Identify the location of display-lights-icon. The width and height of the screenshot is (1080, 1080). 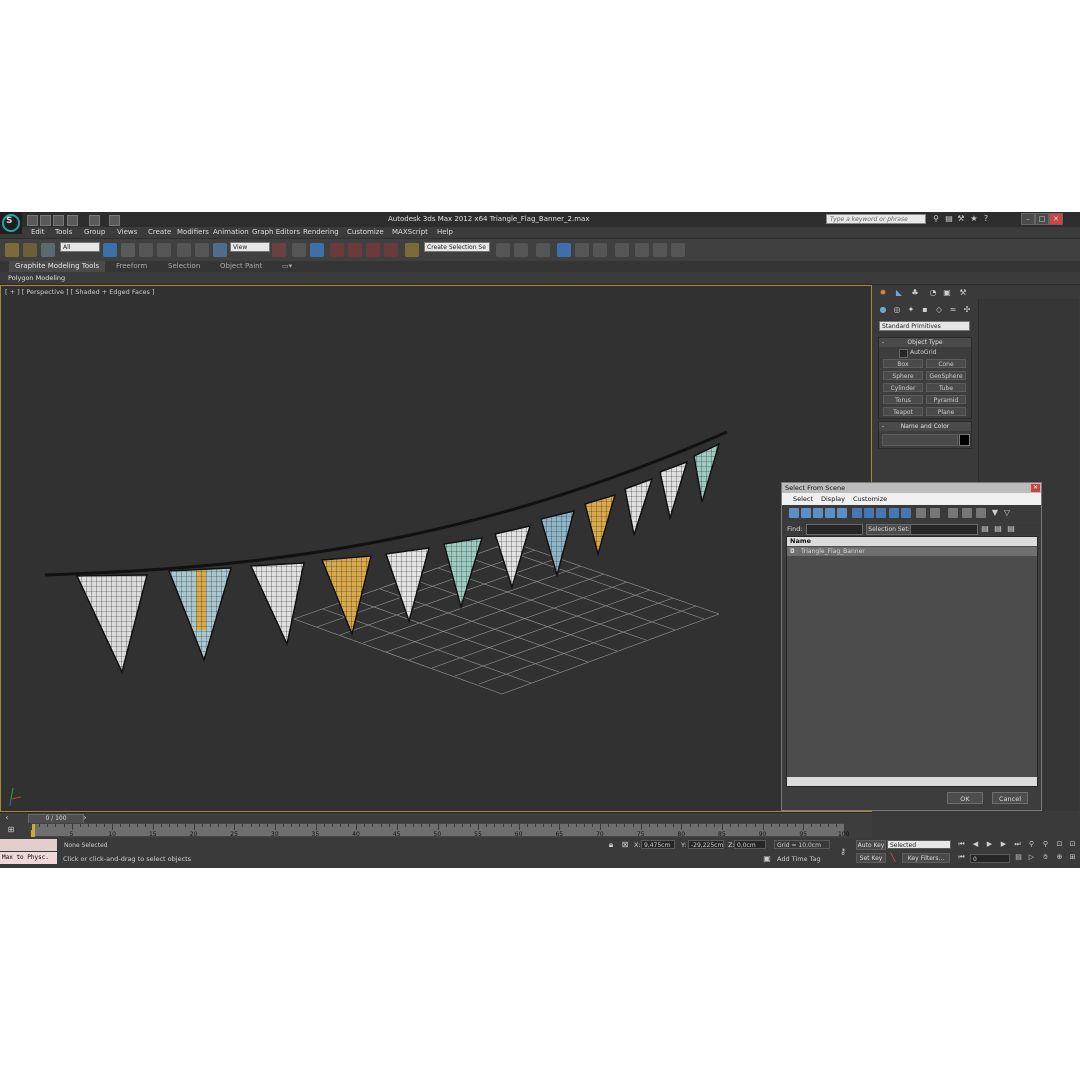
(818, 513).